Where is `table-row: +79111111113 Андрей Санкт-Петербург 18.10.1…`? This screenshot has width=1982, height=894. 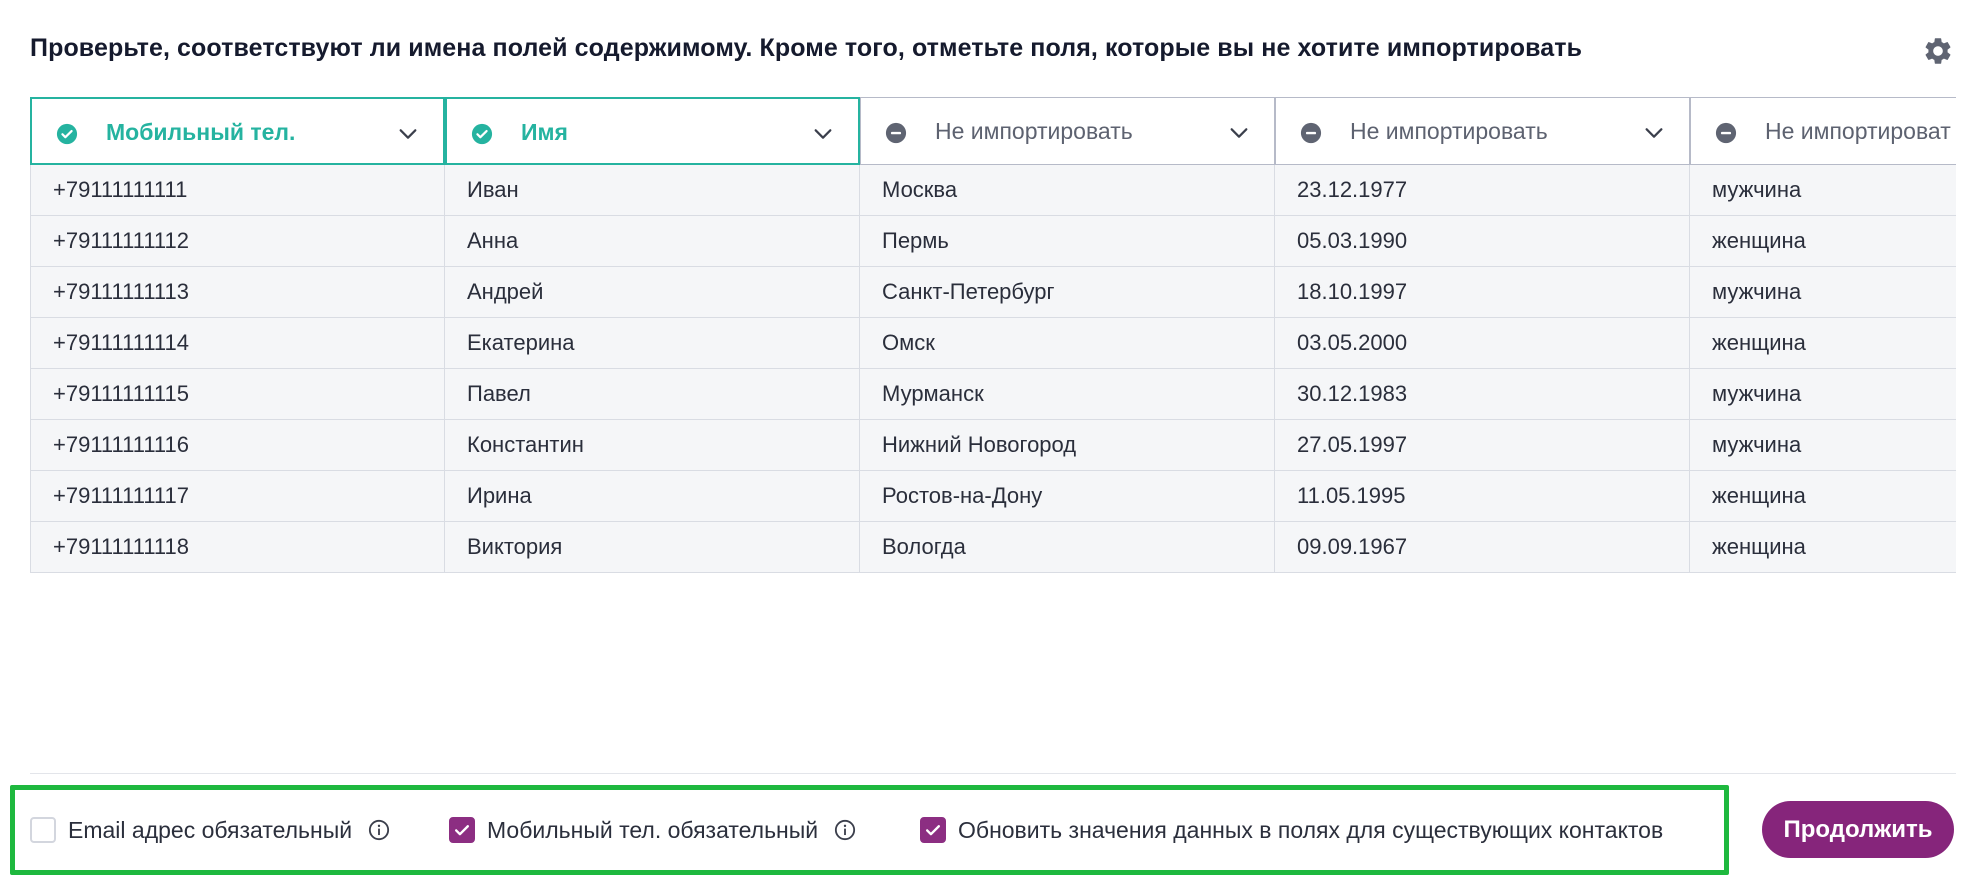
table-row: +79111111113 Андрей Санкт-Петербург 18.10.1… is located at coordinates (993, 292).